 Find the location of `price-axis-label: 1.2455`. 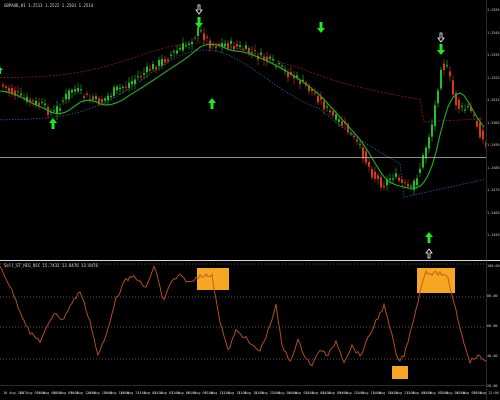

price-axis-label: 1.2455 is located at coordinates (493, 235).